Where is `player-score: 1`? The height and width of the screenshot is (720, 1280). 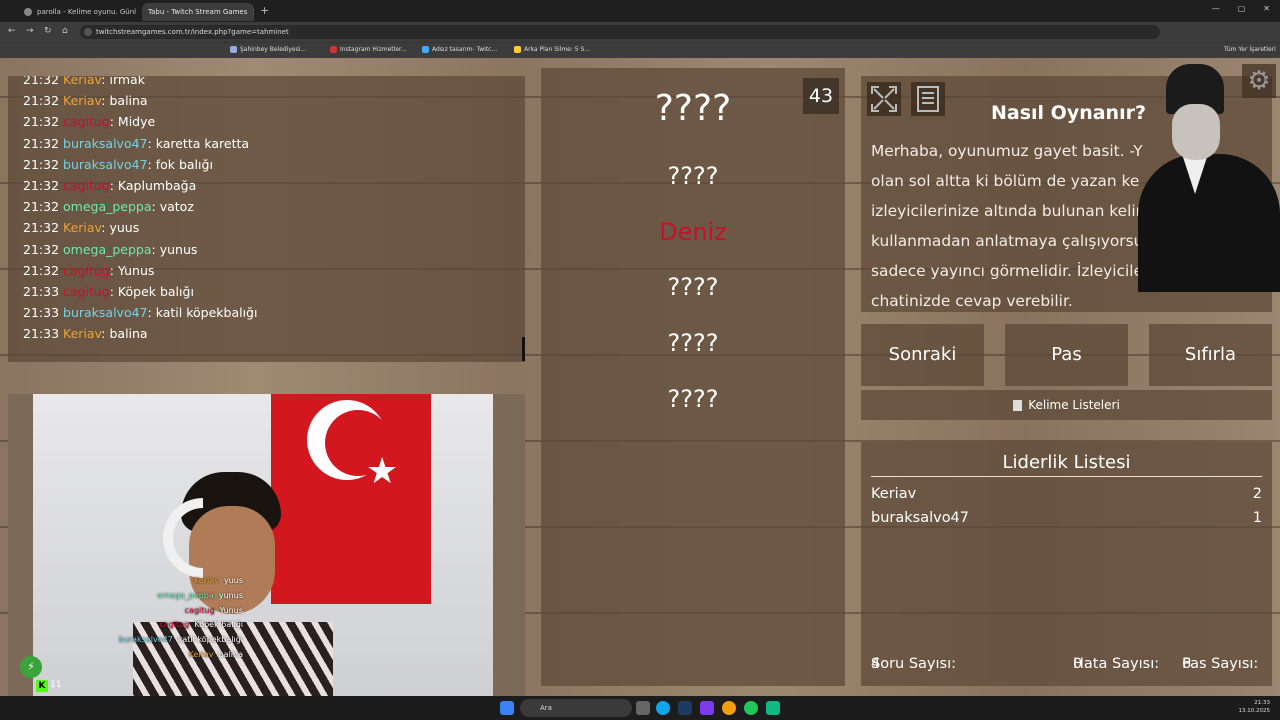 player-score: 1 is located at coordinates (1257, 518).